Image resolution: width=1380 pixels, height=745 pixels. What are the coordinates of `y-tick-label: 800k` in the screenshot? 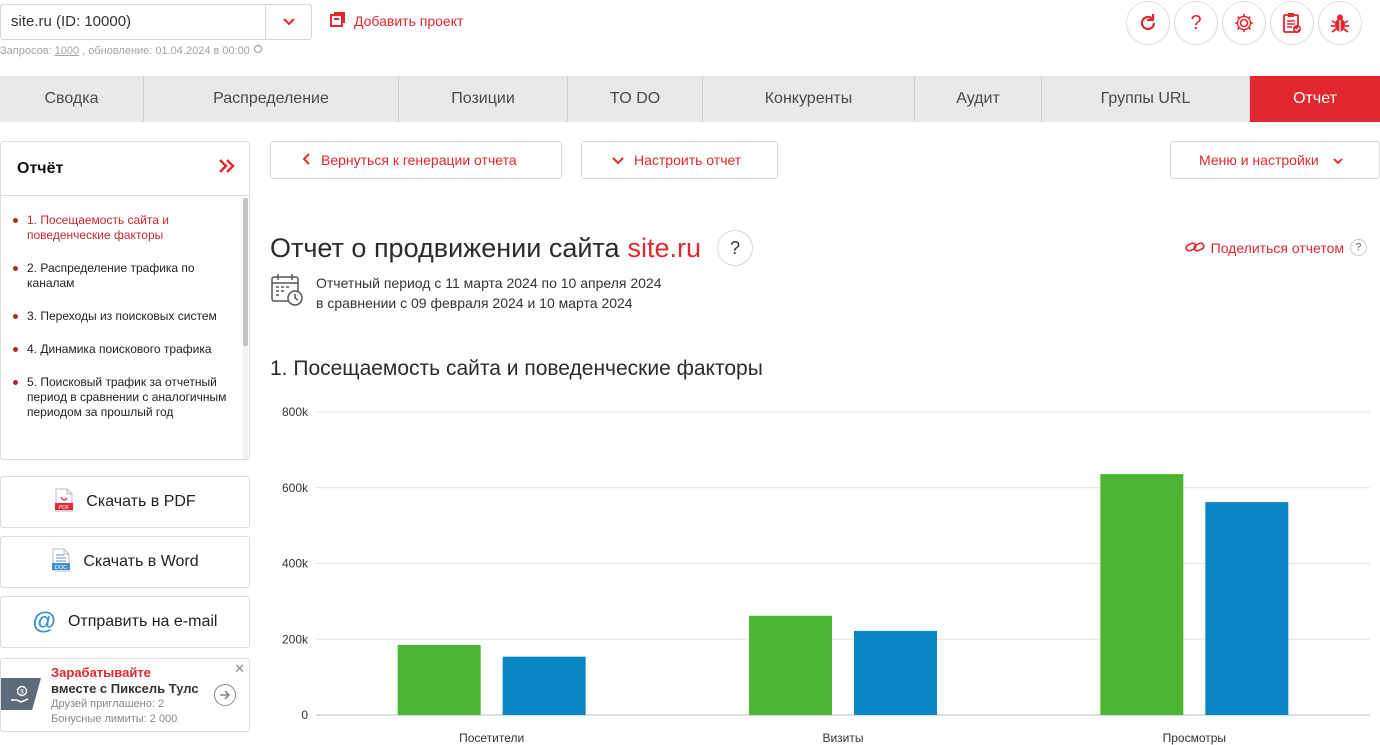 It's located at (295, 412).